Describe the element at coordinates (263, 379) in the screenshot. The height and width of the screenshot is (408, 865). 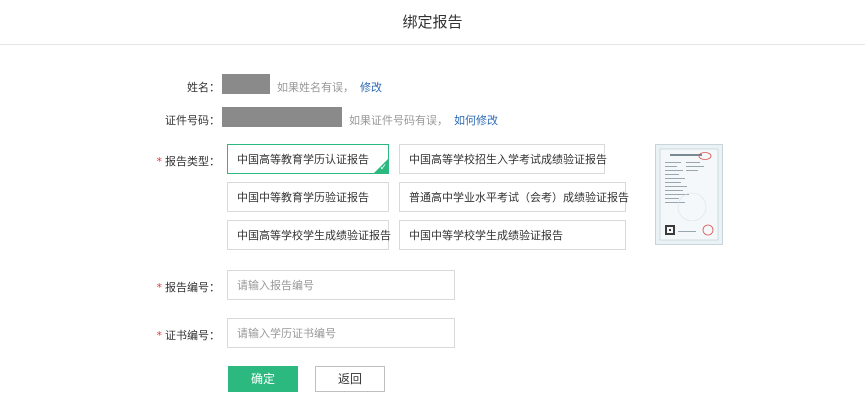
I see `confirm-button: 确定` at that location.